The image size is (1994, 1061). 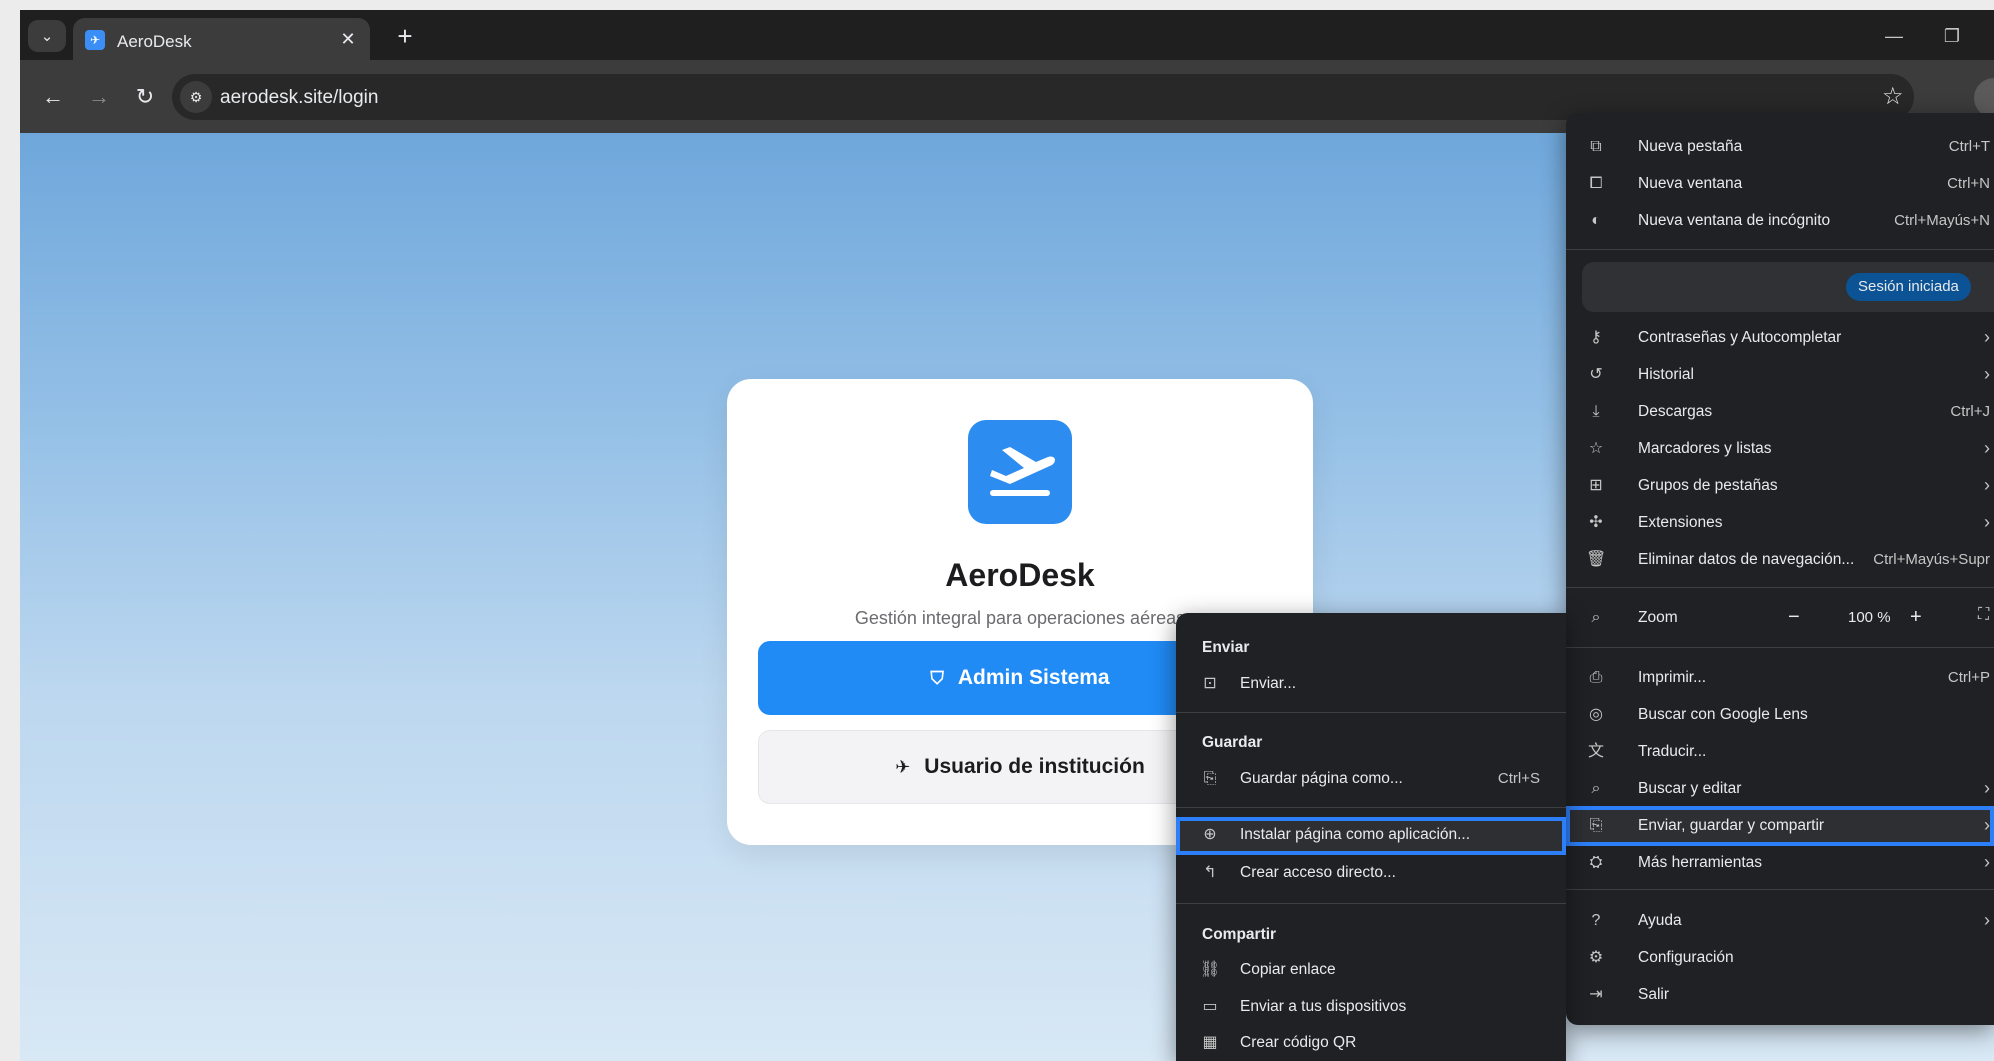 I want to click on menu-item-passwords: ⚷ Contraseñas y Autocompletar ›, so click(x=1780, y=338).